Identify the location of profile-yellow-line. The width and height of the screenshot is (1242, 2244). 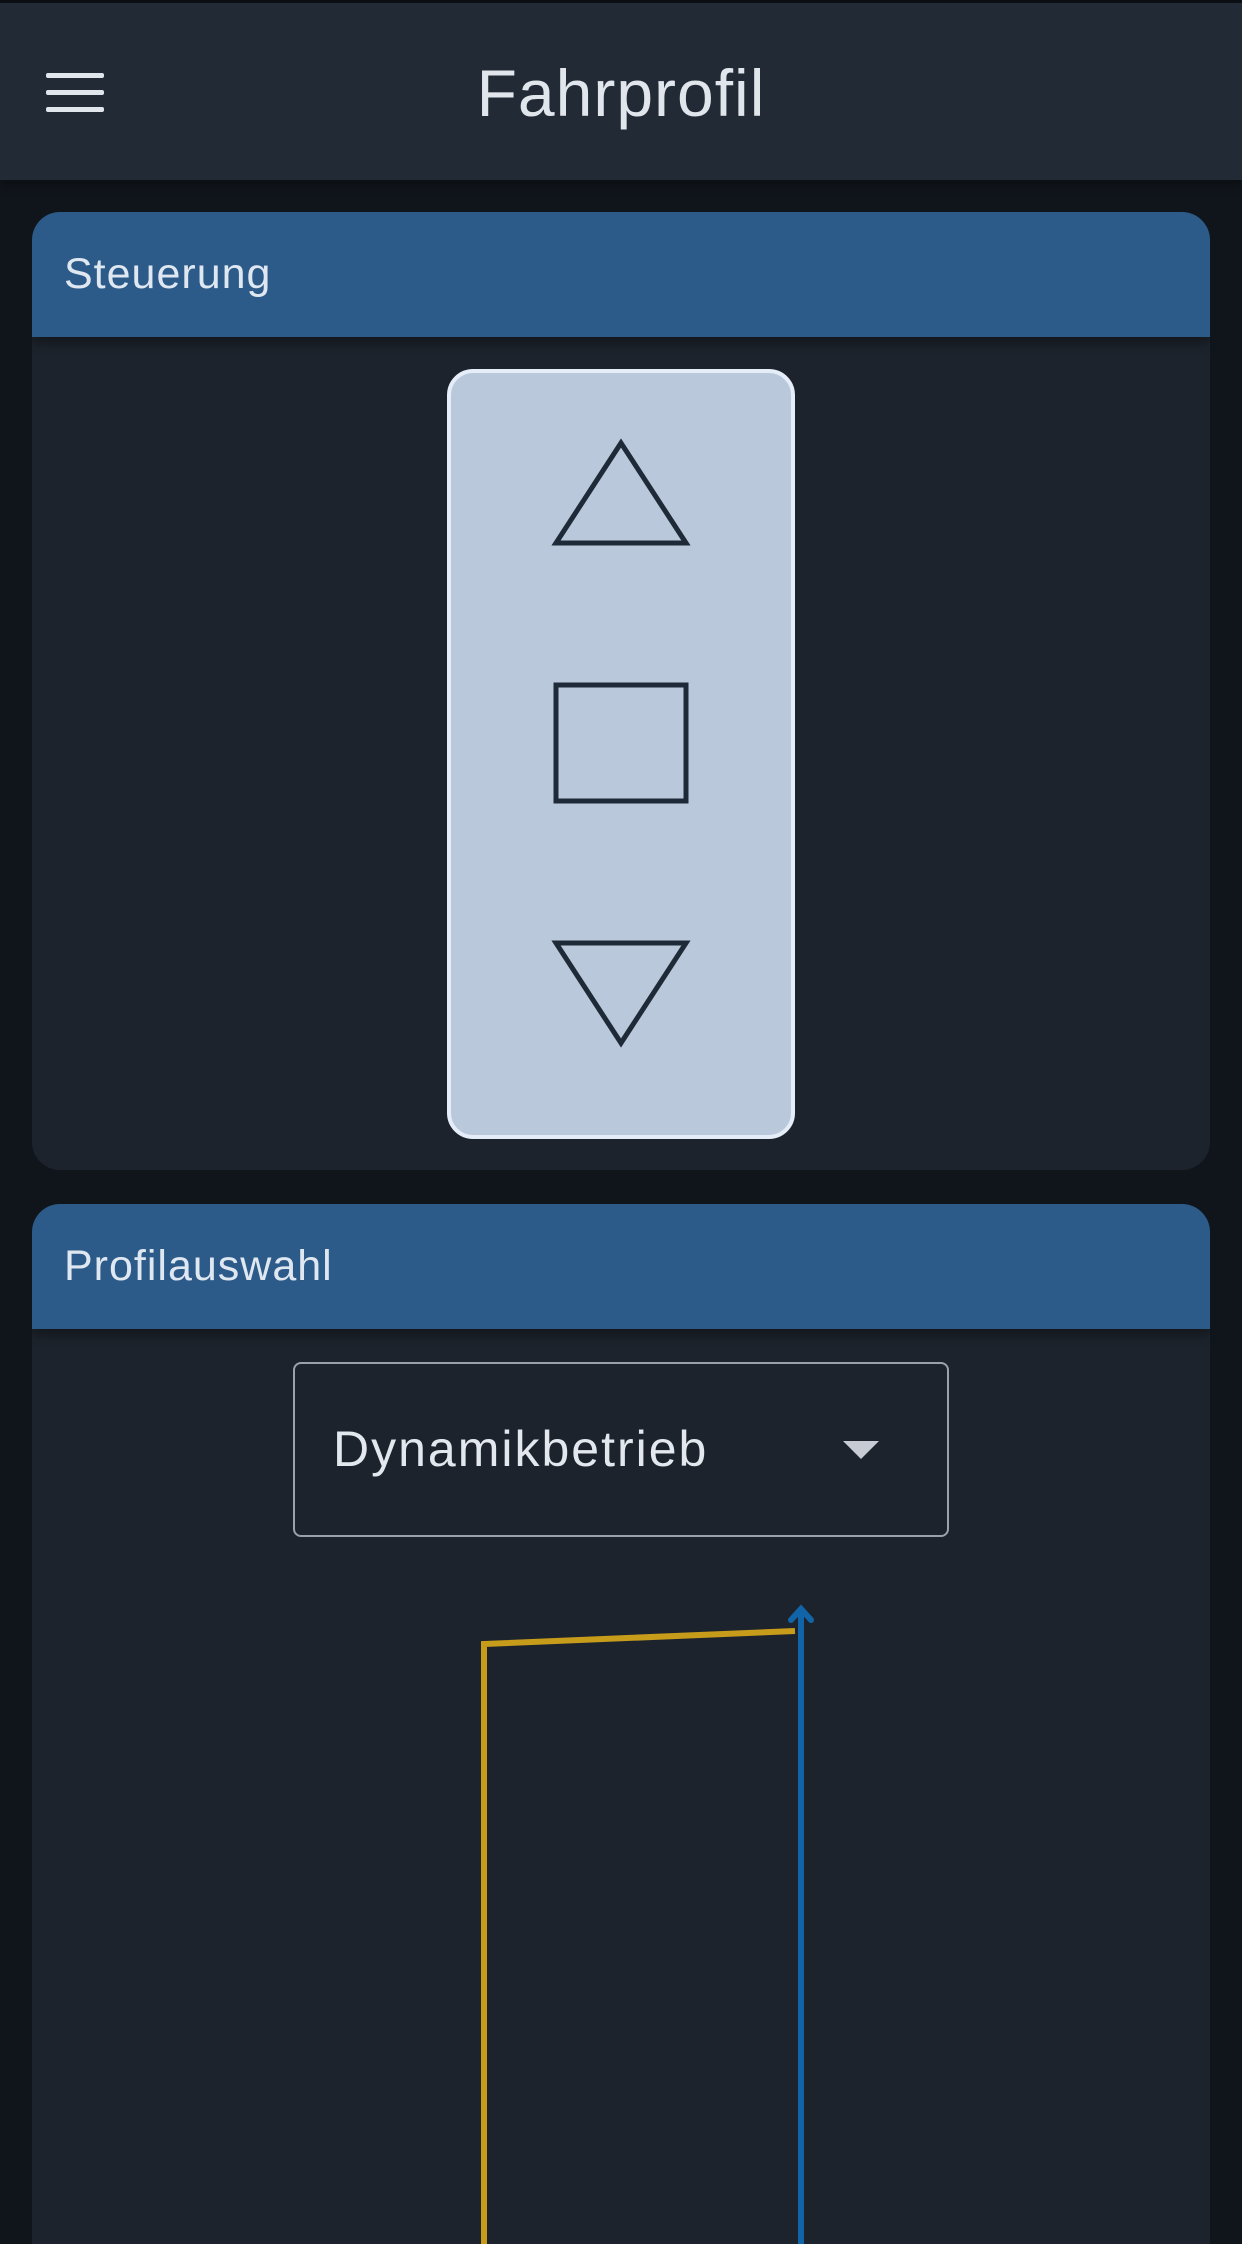
(638, 1936).